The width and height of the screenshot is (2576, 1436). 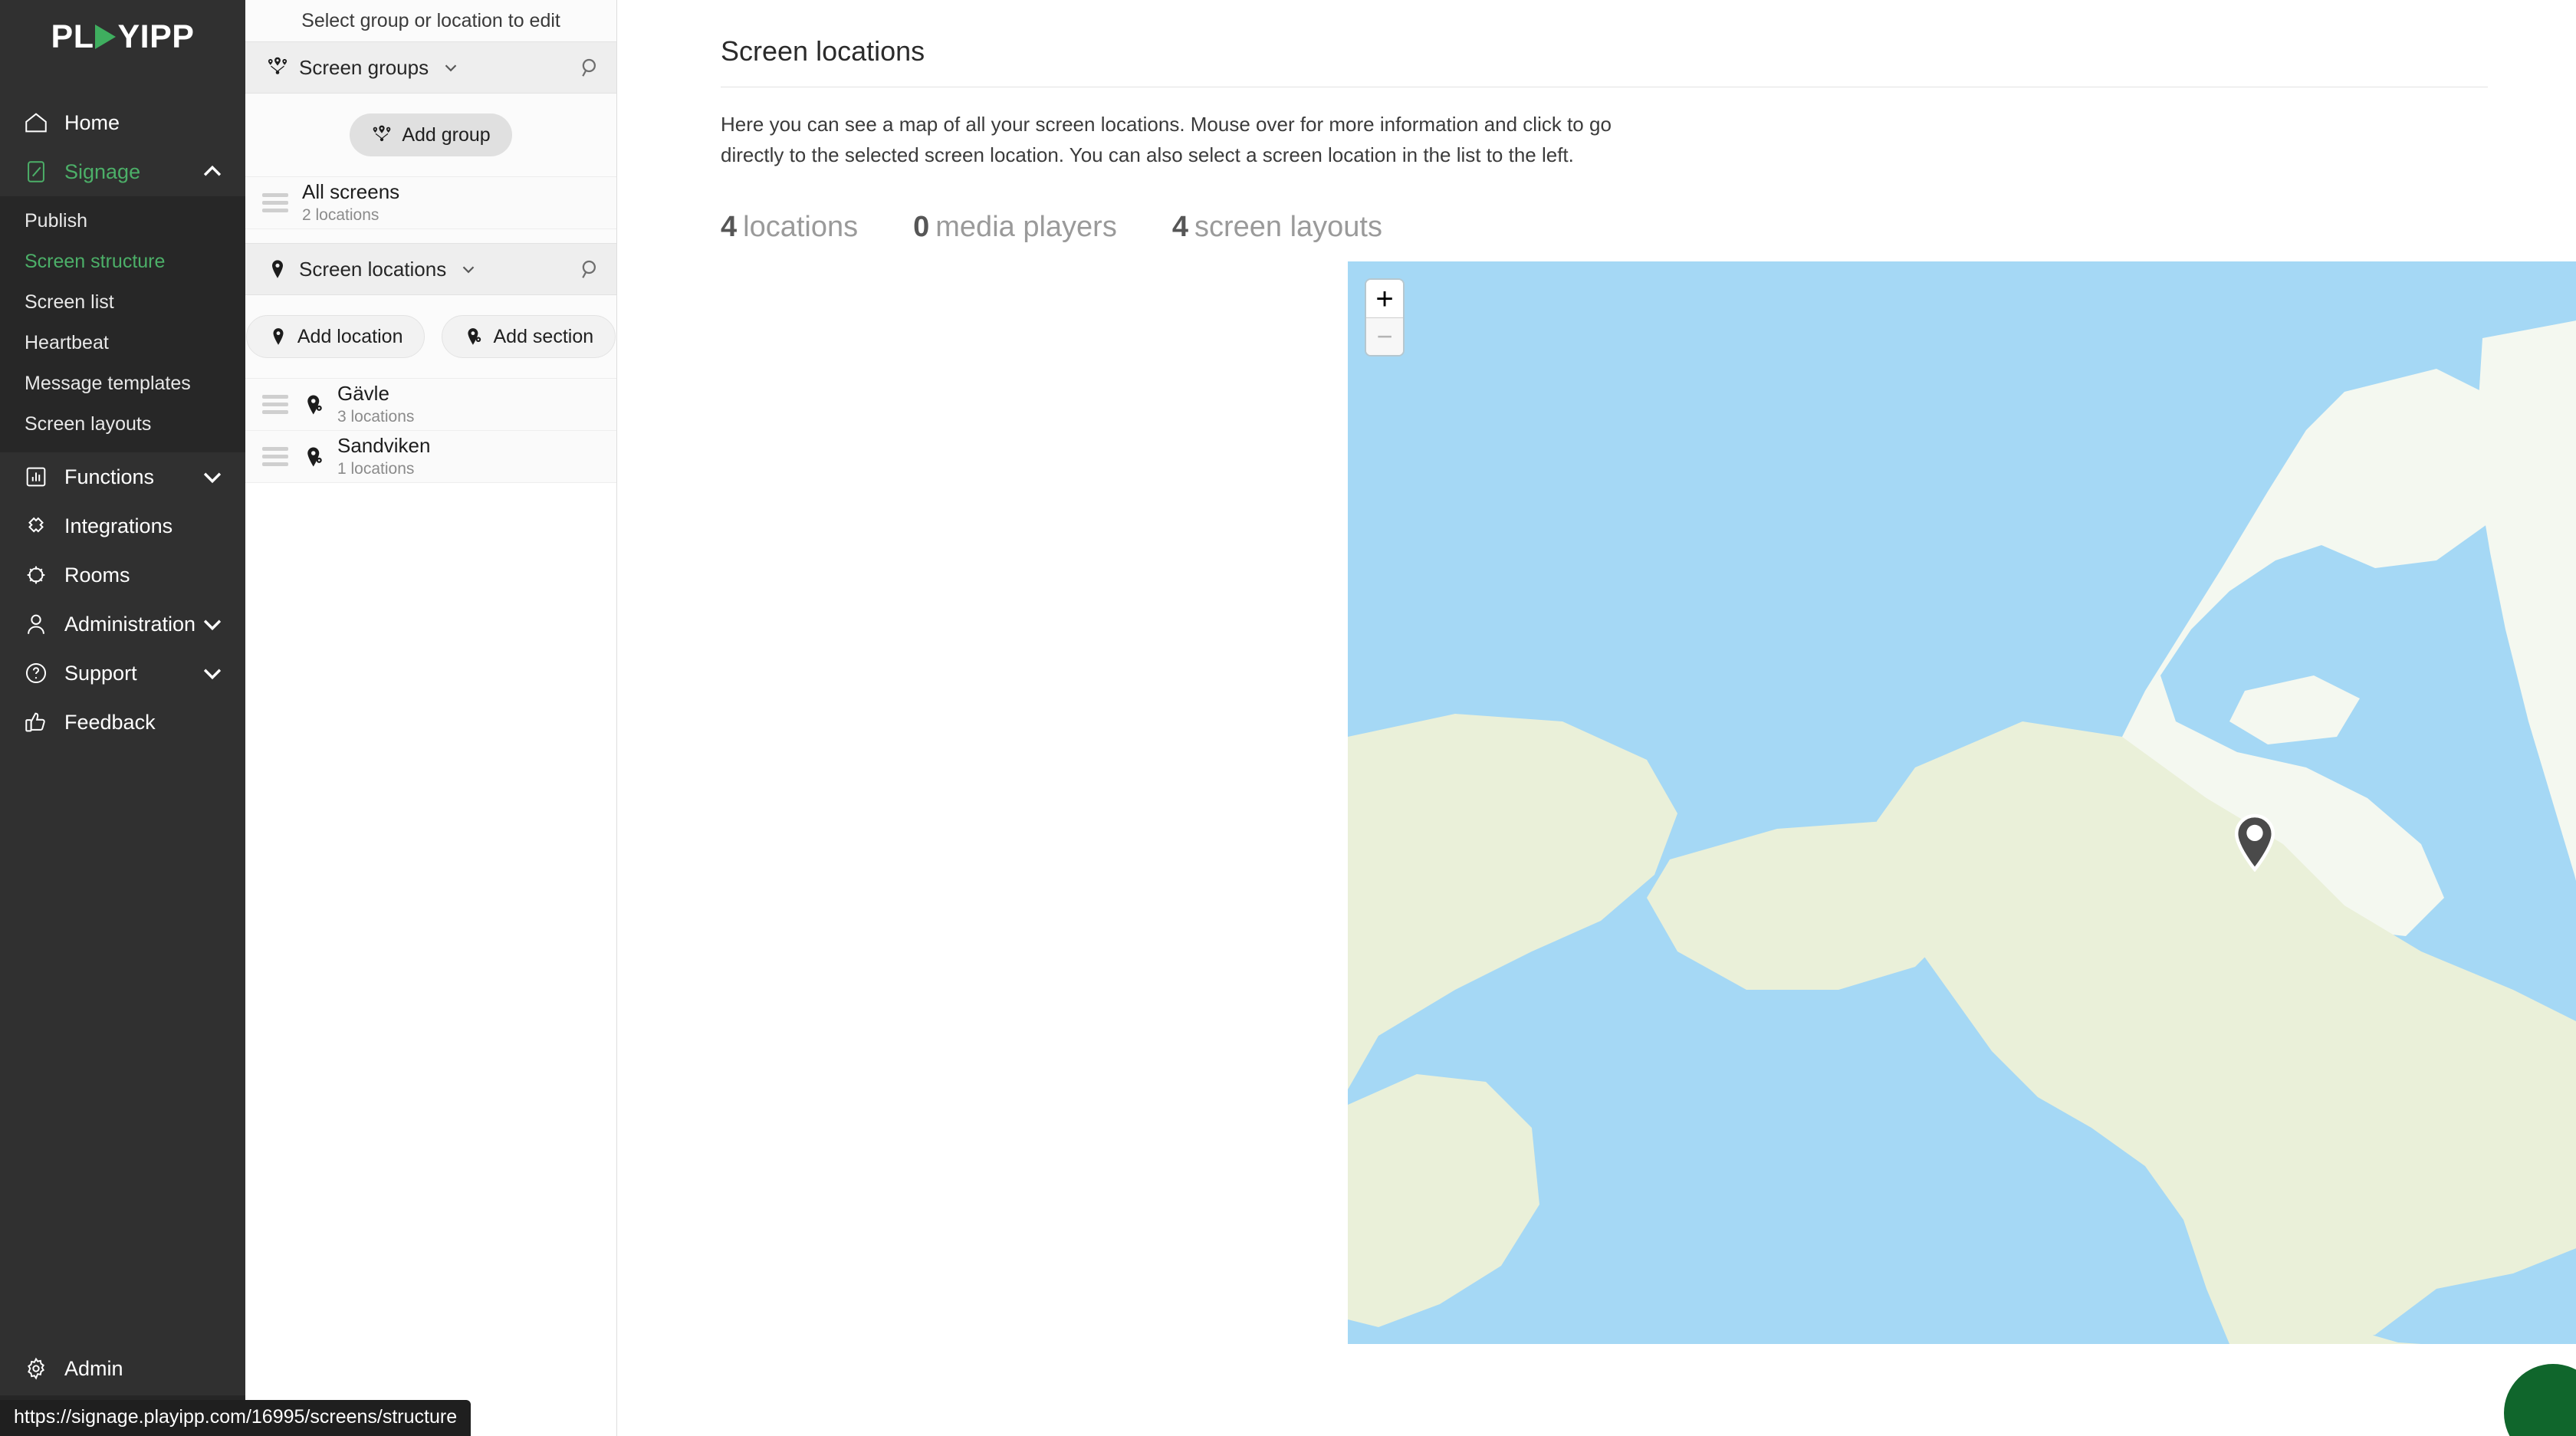 What do you see at coordinates (97, 575) in the screenshot?
I see `sidebar-item-label-rooms: Rooms` at bounding box center [97, 575].